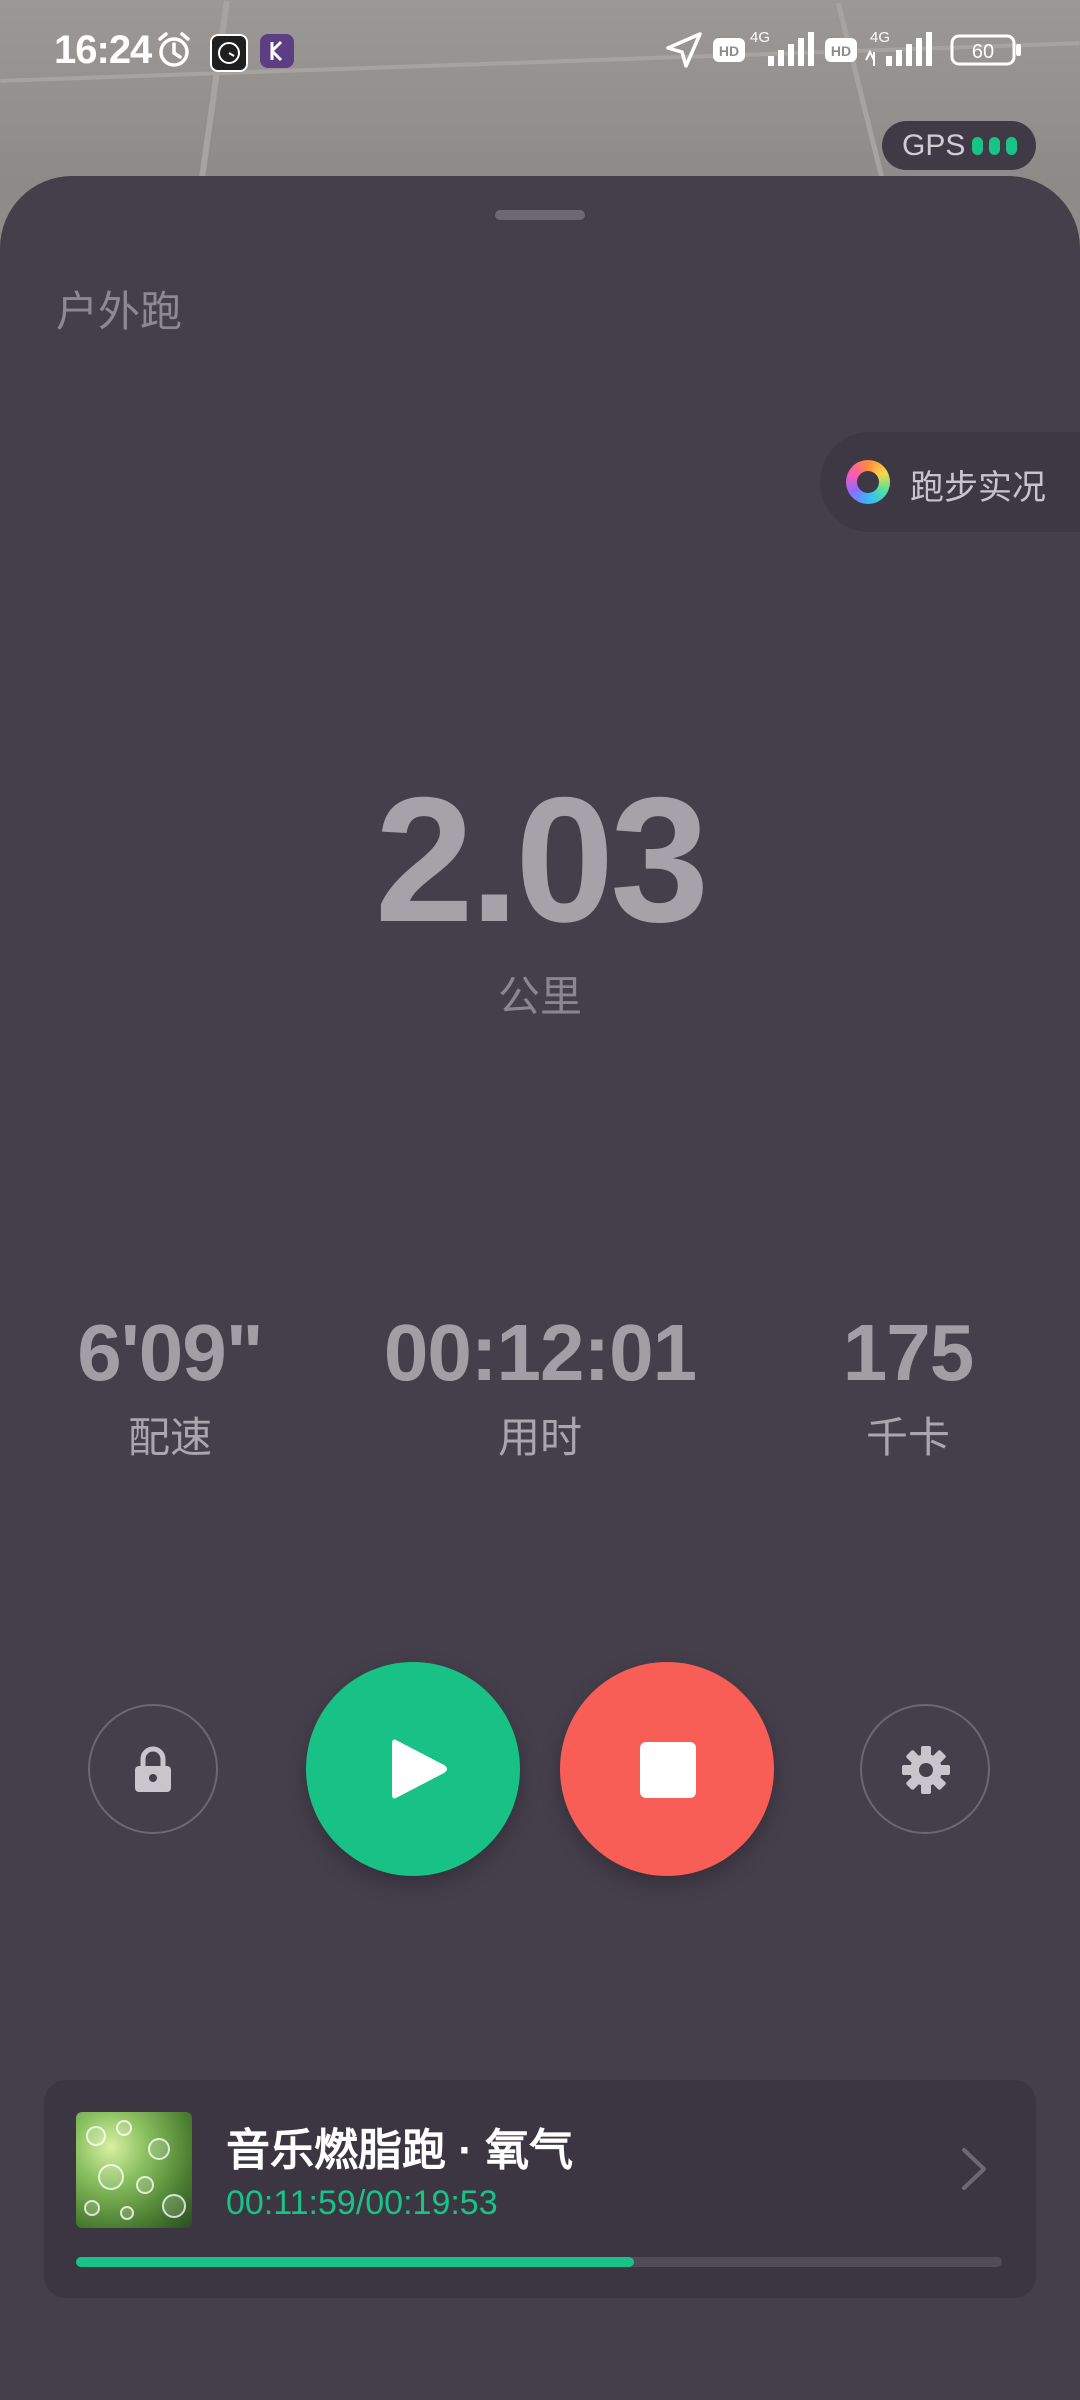 The image size is (1080, 2400). I want to click on pace-value: 6'09", so click(170, 1352).